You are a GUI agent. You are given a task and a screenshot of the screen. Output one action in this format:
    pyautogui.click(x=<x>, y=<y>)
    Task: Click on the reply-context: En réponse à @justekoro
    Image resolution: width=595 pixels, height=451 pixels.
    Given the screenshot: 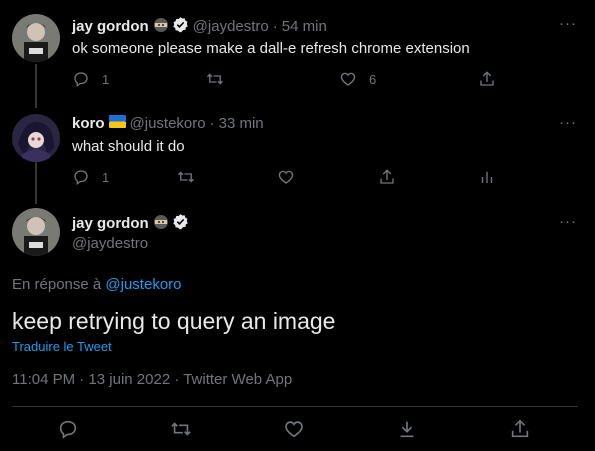 What is the action you would take?
    pyautogui.click(x=97, y=284)
    